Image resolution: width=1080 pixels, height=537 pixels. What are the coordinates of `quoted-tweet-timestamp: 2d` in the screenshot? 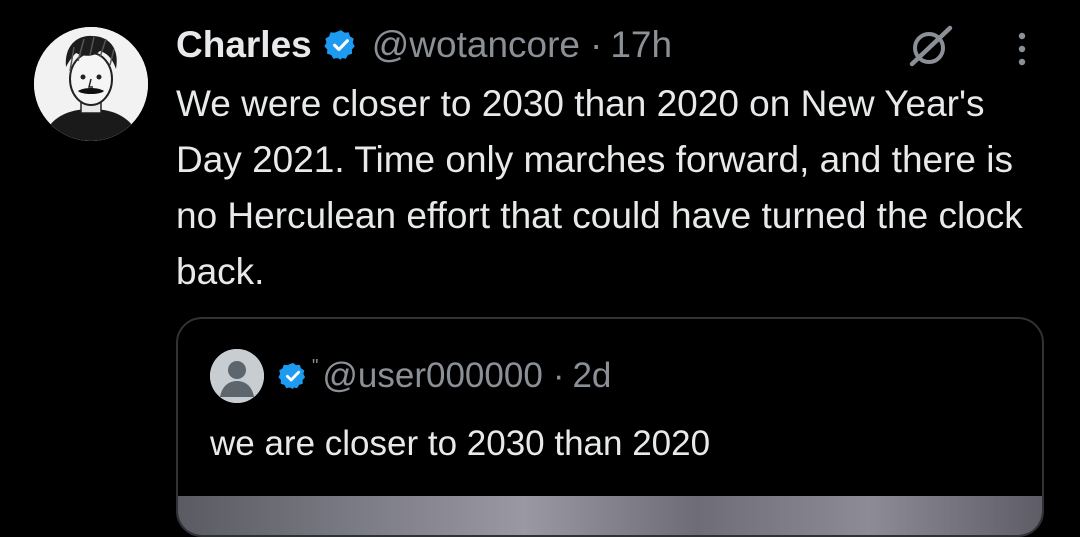 It's located at (591, 376).